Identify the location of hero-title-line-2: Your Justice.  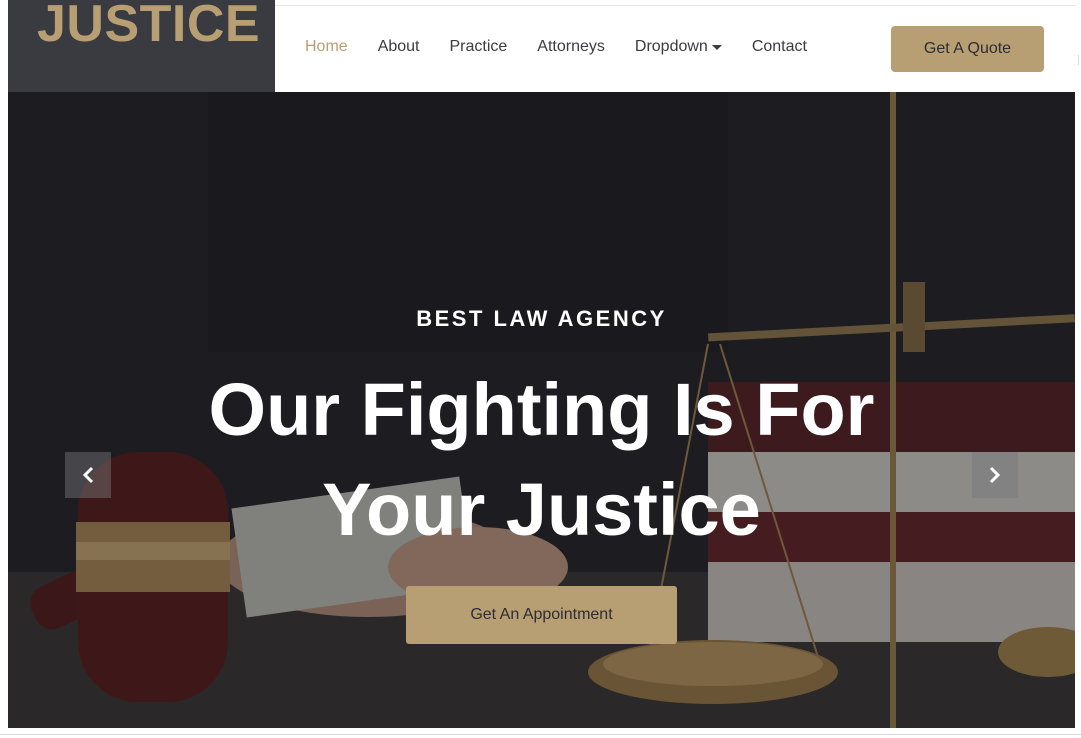
(541, 509).